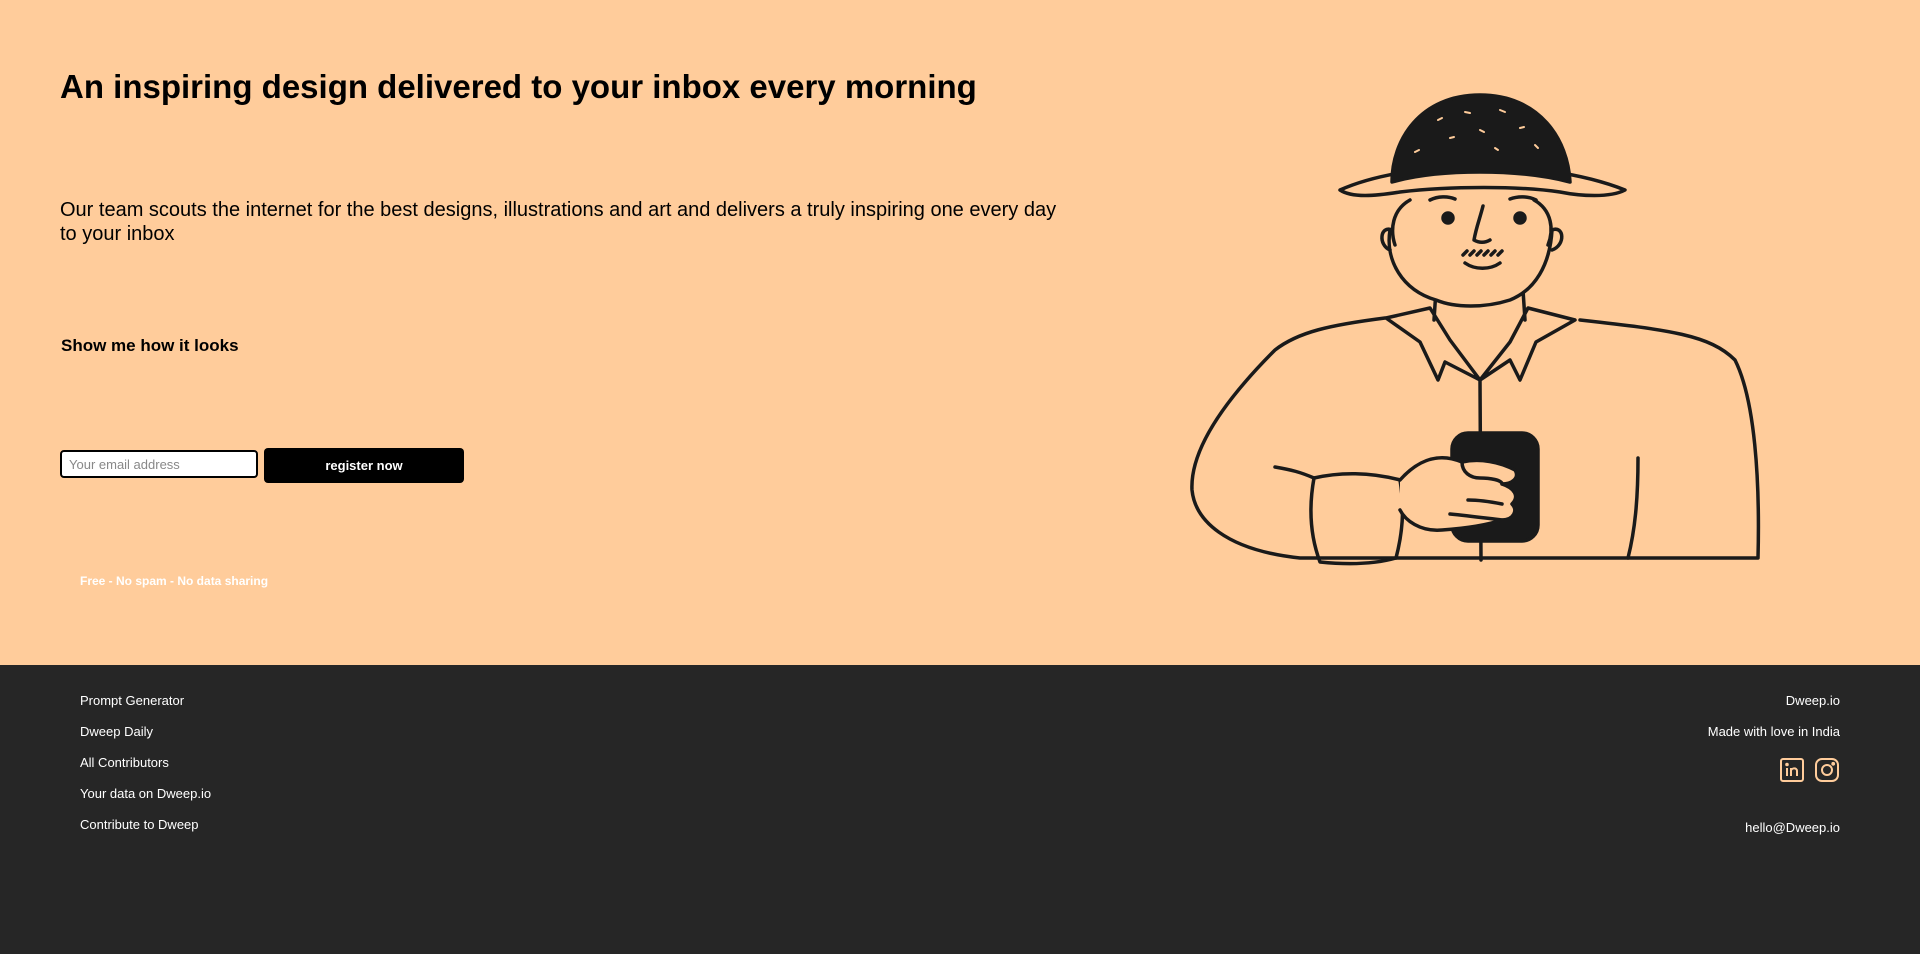  Describe the element at coordinates (1809, 770) in the screenshot. I see `social-icons` at that location.